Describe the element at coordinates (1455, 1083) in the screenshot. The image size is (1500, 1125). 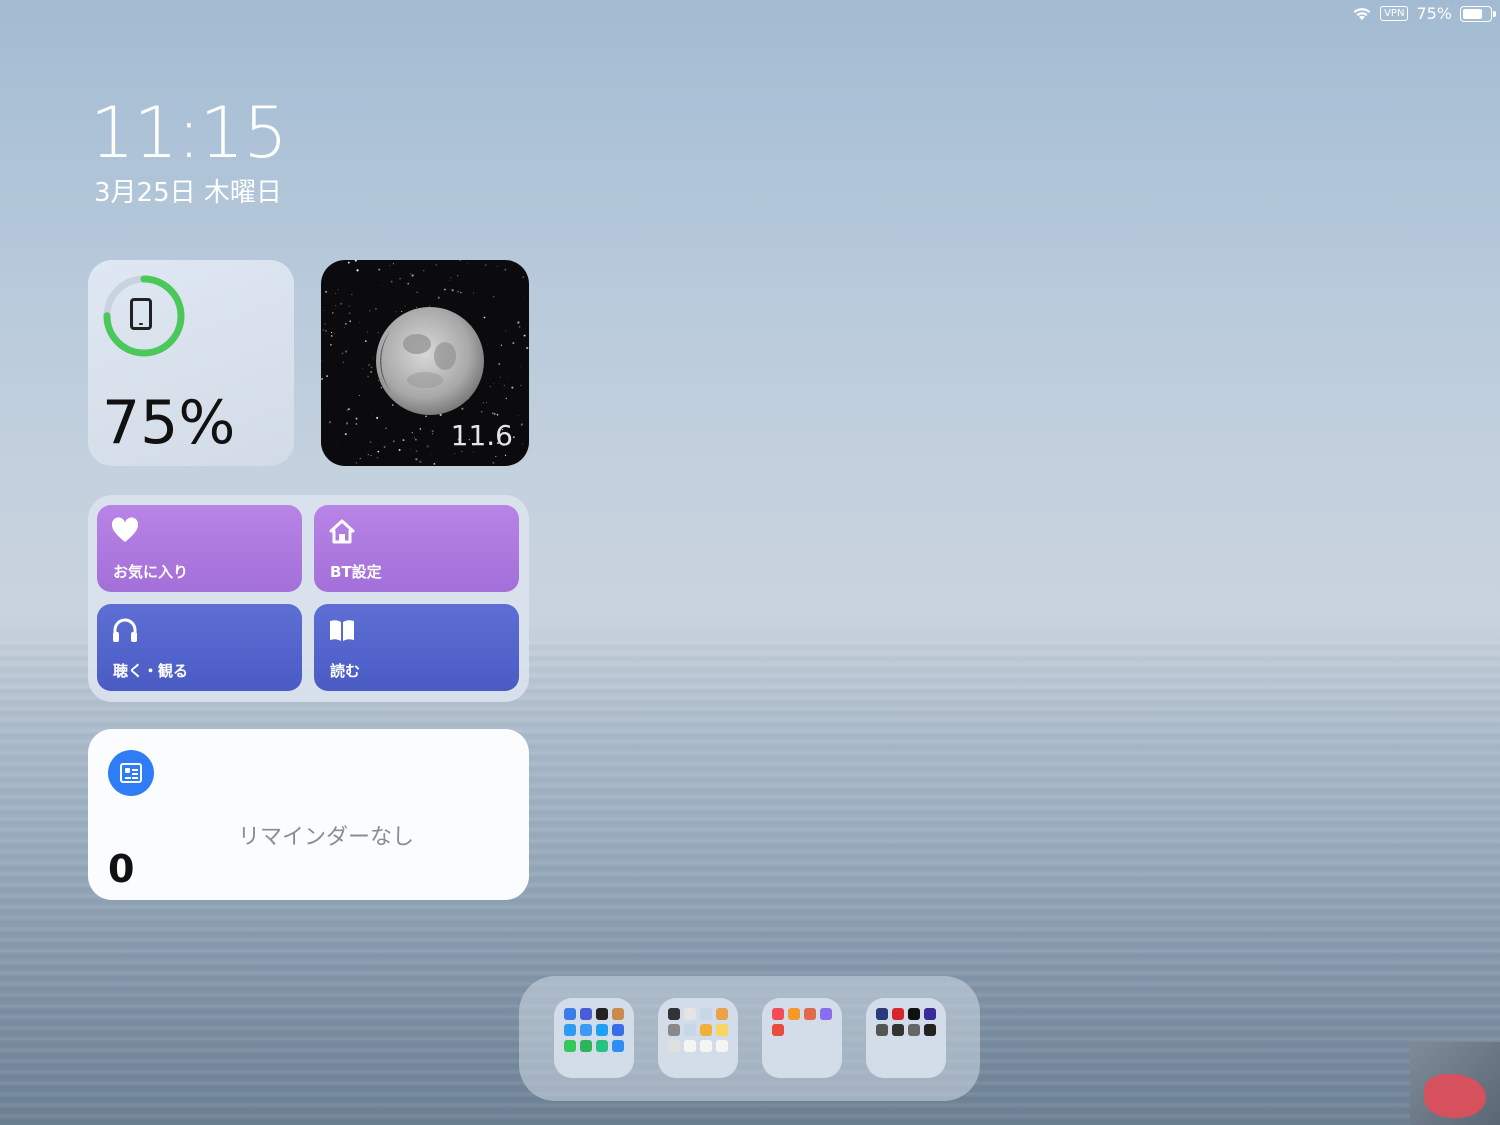
I see `watermark-image` at that location.